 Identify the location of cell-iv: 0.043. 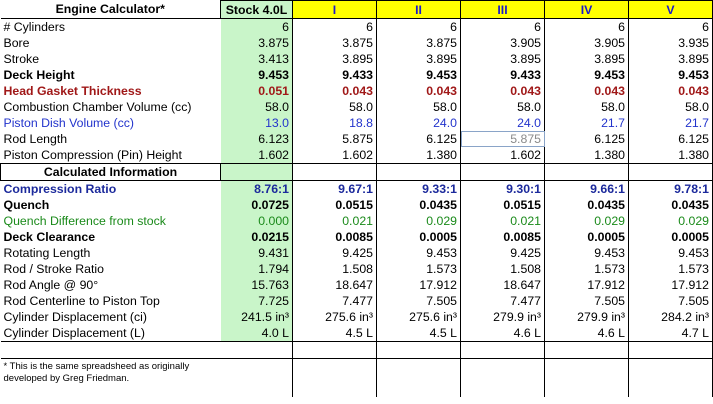
(586, 91).